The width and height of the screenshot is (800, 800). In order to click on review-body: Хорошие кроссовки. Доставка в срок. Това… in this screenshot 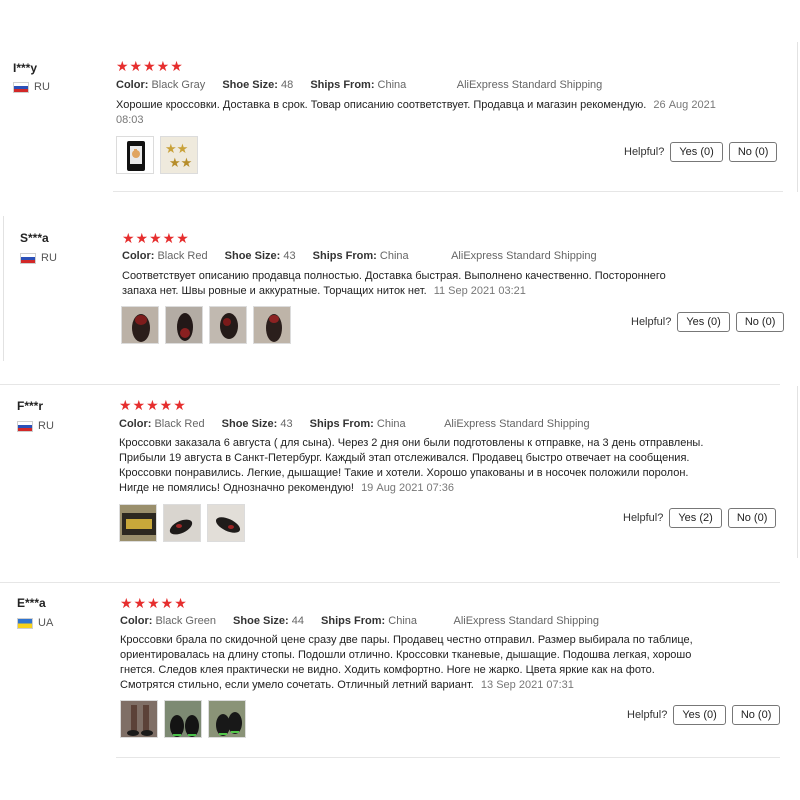, I will do `click(381, 105)`.